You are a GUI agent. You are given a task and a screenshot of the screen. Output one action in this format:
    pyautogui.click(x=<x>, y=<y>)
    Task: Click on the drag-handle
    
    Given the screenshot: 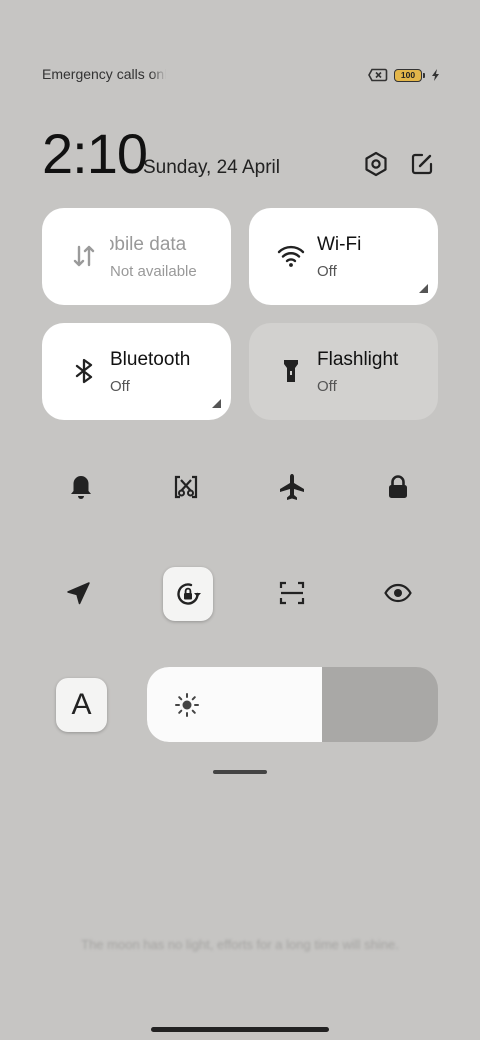 What is the action you would take?
    pyautogui.click(x=240, y=772)
    